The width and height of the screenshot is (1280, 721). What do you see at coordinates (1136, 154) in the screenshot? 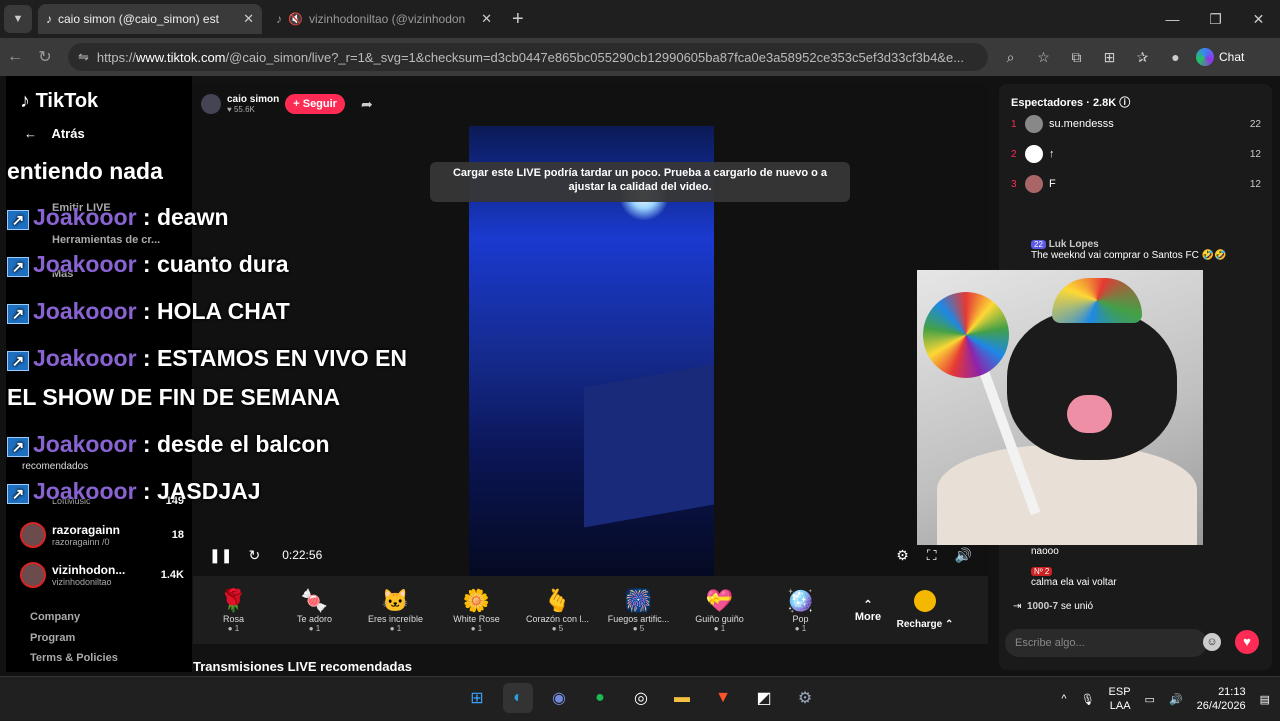
I see `viewer-row: 2 ↑ 12` at bounding box center [1136, 154].